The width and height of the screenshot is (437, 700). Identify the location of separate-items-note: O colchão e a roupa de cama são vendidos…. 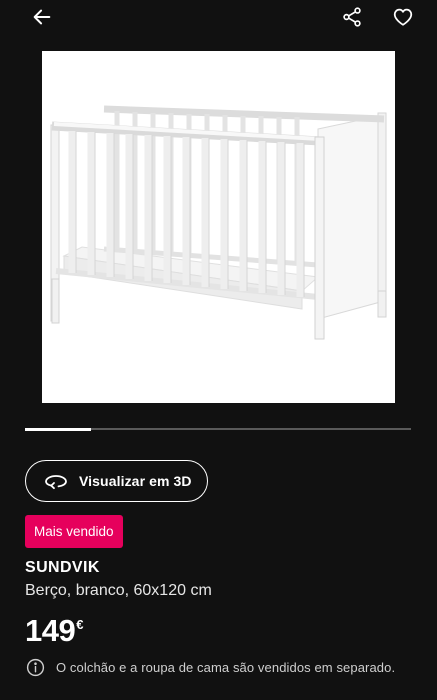
(210, 667).